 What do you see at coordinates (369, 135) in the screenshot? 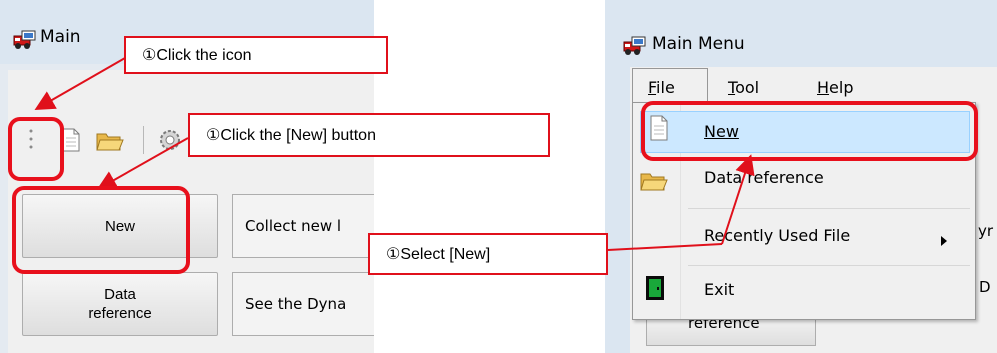
I see `callout-click-new-button: ①Click the [New] button` at bounding box center [369, 135].